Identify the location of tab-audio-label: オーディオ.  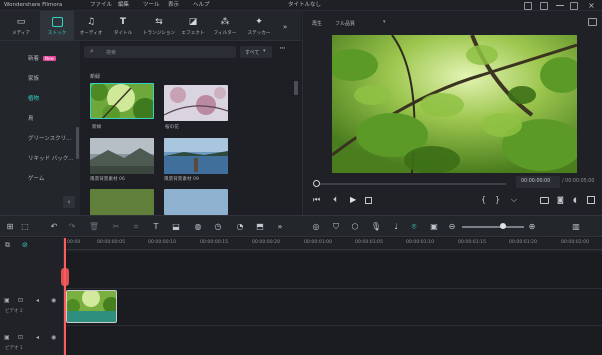
(91, 33).